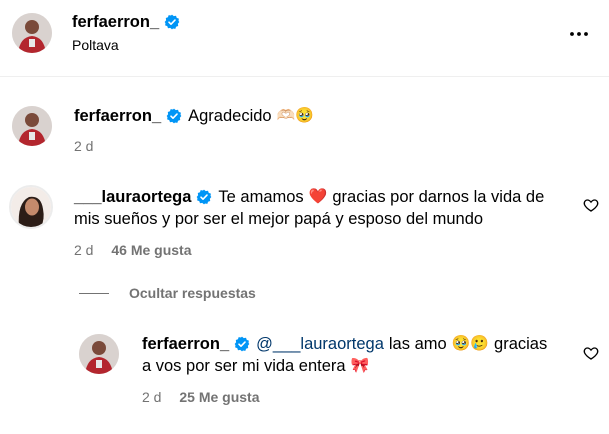  I want to click on post-author-username: ferfaerron_, so click(115, 22).